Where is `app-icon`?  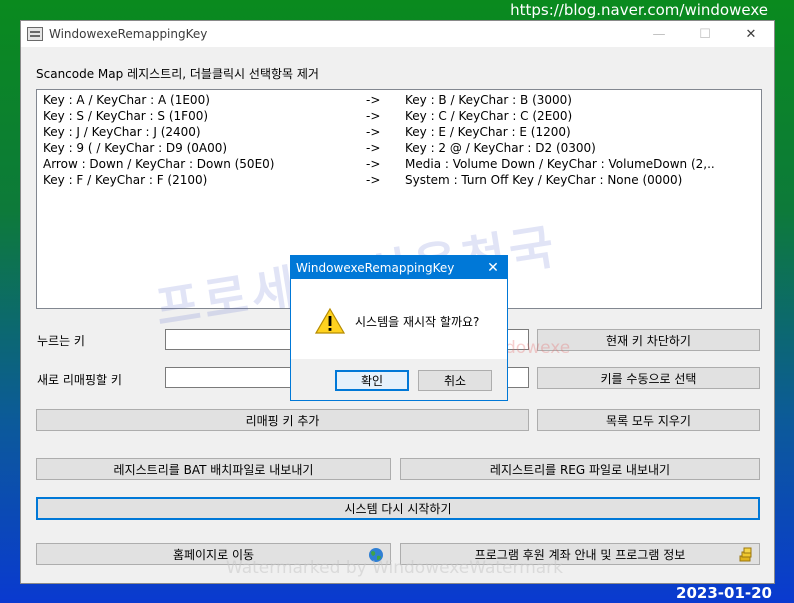
app-icon is located at coordinates (35, 34).